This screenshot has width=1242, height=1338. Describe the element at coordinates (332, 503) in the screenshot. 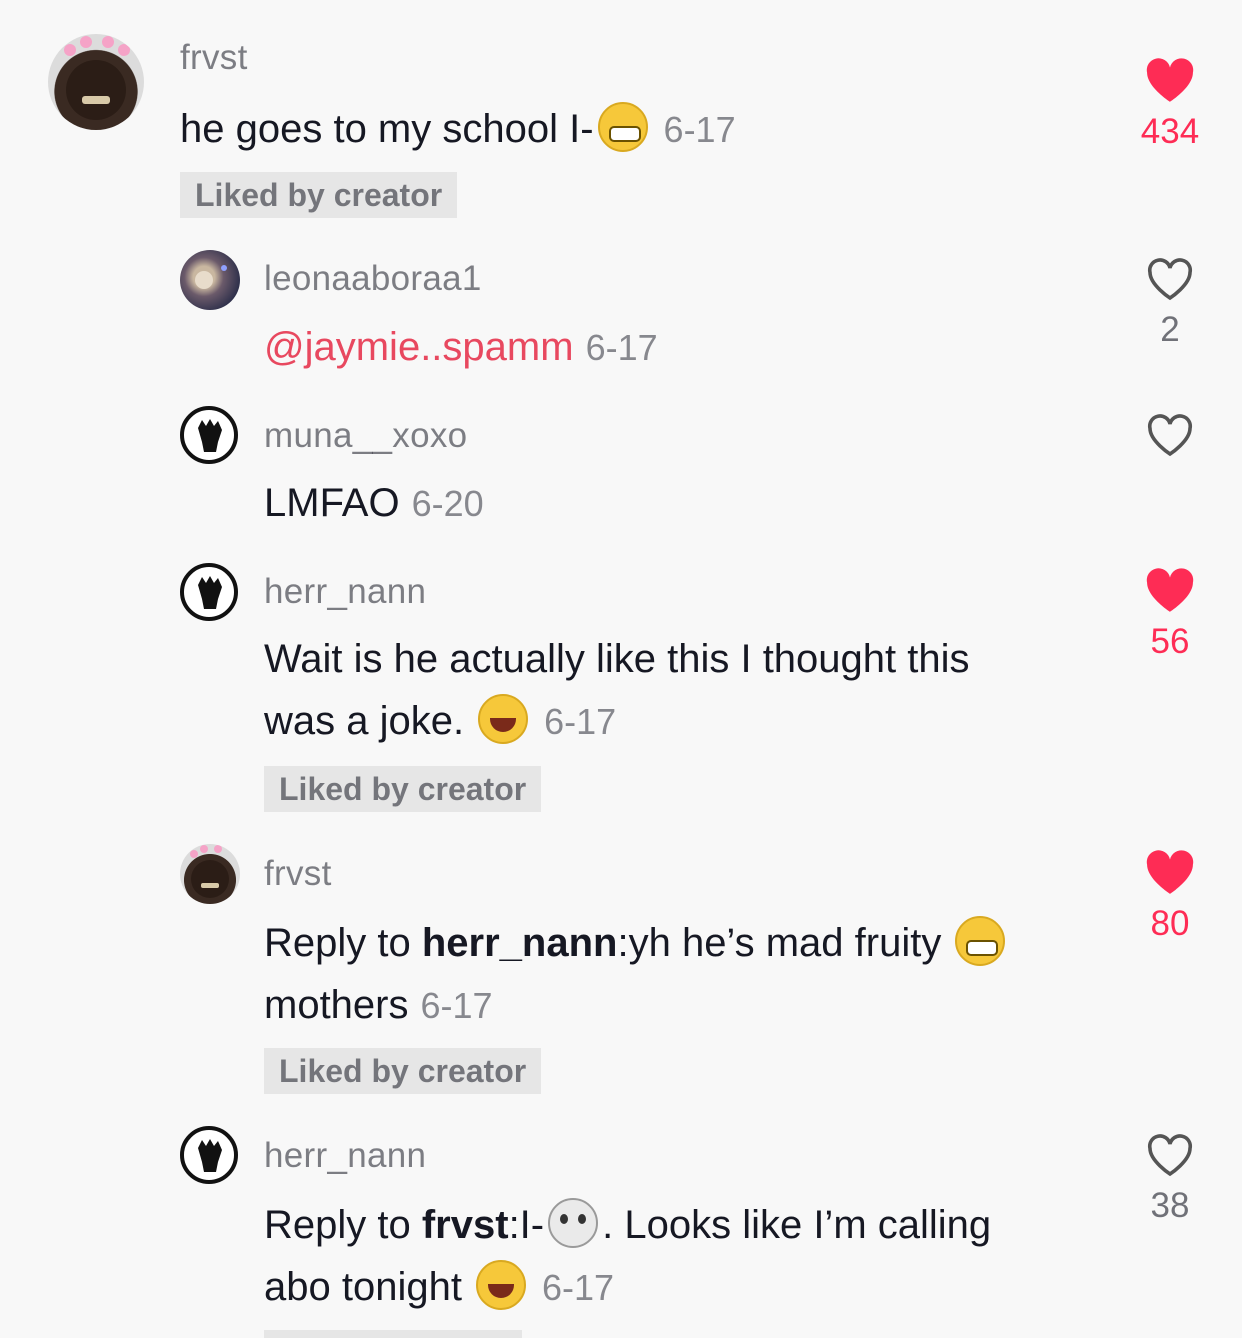

I see `comment-body: LMFAO` at that location.